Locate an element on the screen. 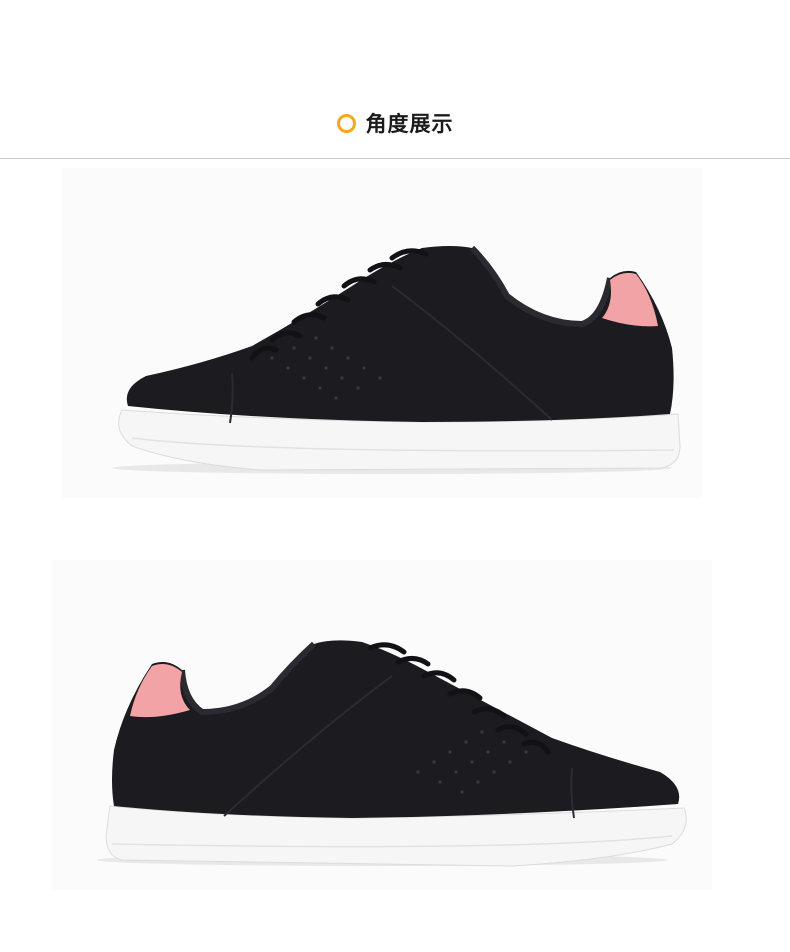  section-title: 角度展示 is located at coordinates (409, 124).